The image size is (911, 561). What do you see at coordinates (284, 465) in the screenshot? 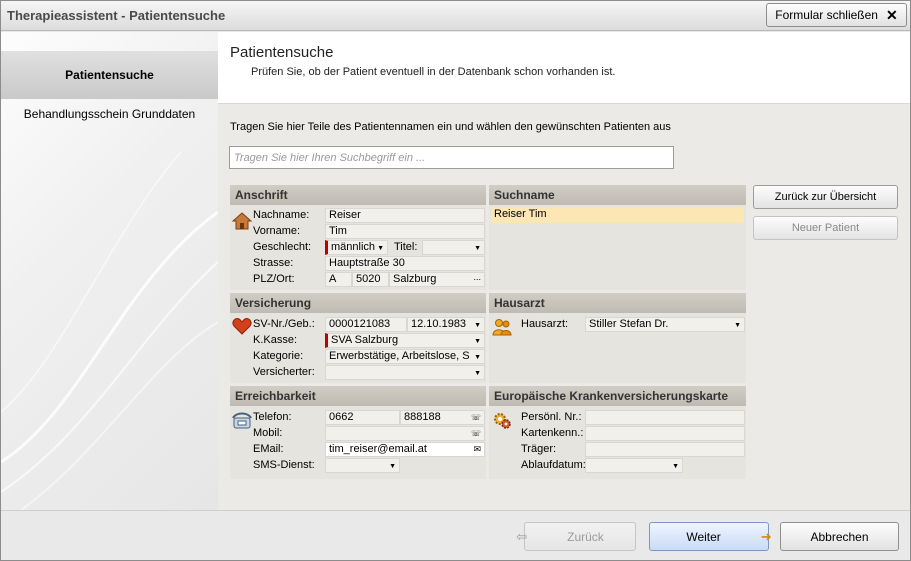
I see `sms-label: SMS-Dienst:` at bounding box center [284, 465].